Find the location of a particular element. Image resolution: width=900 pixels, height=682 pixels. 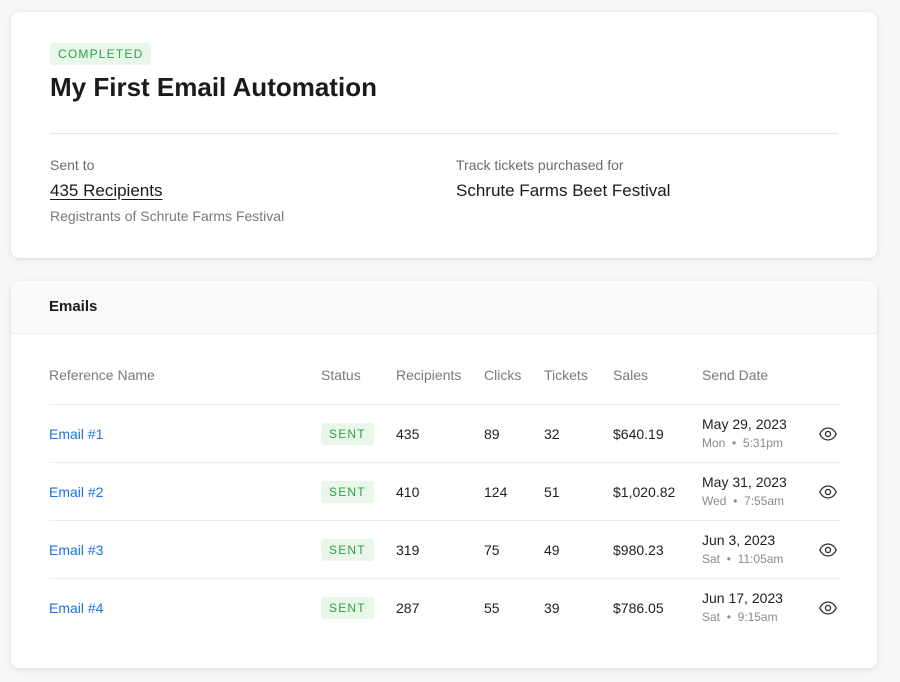

tickets-count: 39 is located at coordinates (552, 608).